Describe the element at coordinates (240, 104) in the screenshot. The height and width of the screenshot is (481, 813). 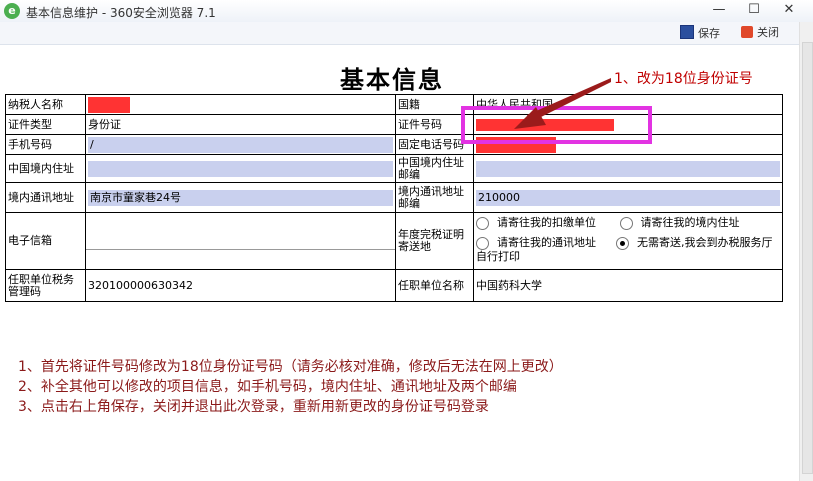
I see `taxpayer-name-cell` at that location.